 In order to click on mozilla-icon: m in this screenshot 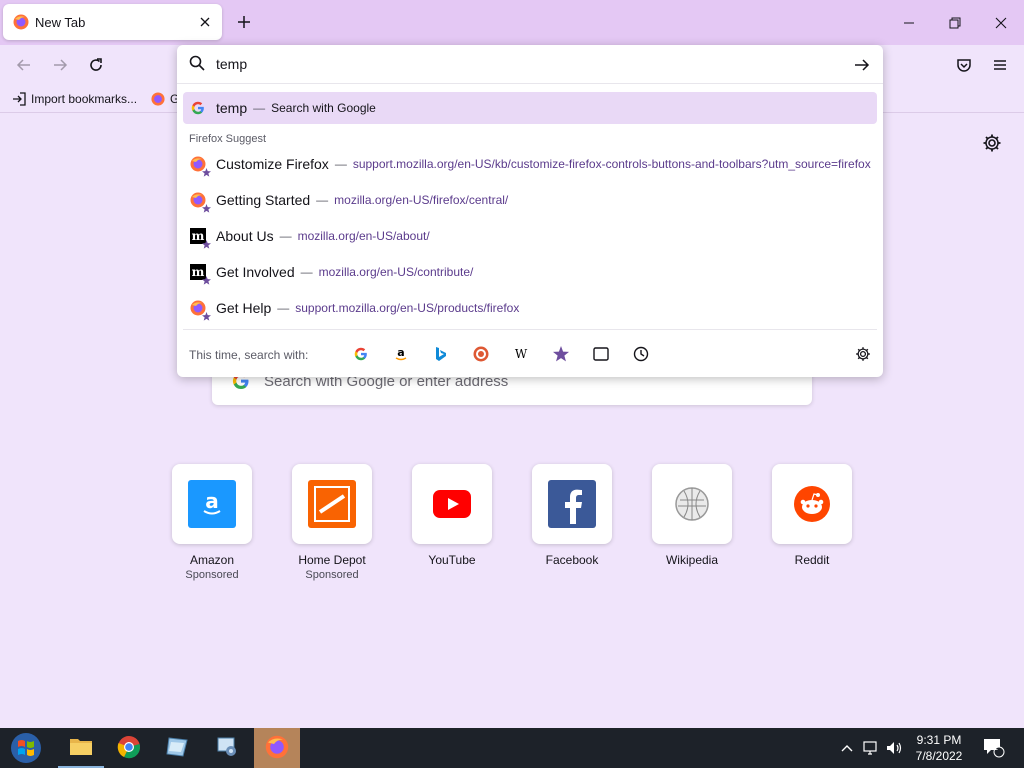, I will do `click(200, 274)`.